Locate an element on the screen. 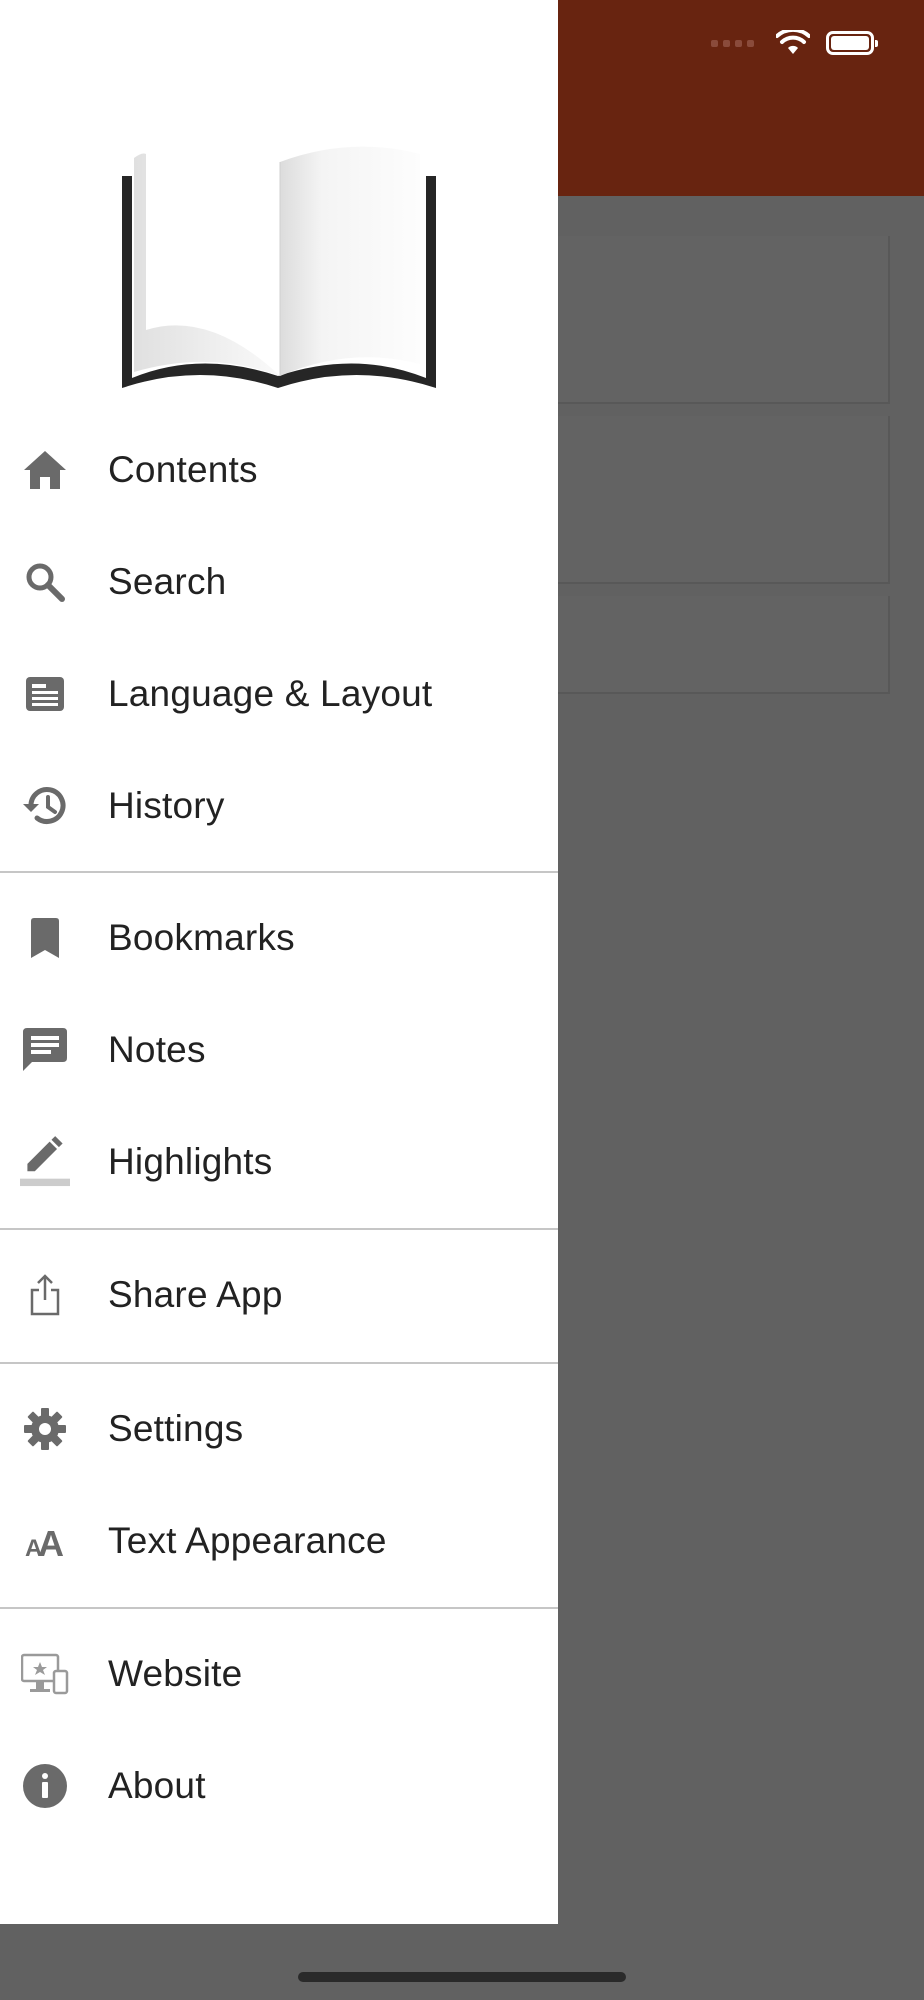 The height and width of the screenshot is (2000, 924). menu-label: Text Appearance is located at coordinates (247, 1540).